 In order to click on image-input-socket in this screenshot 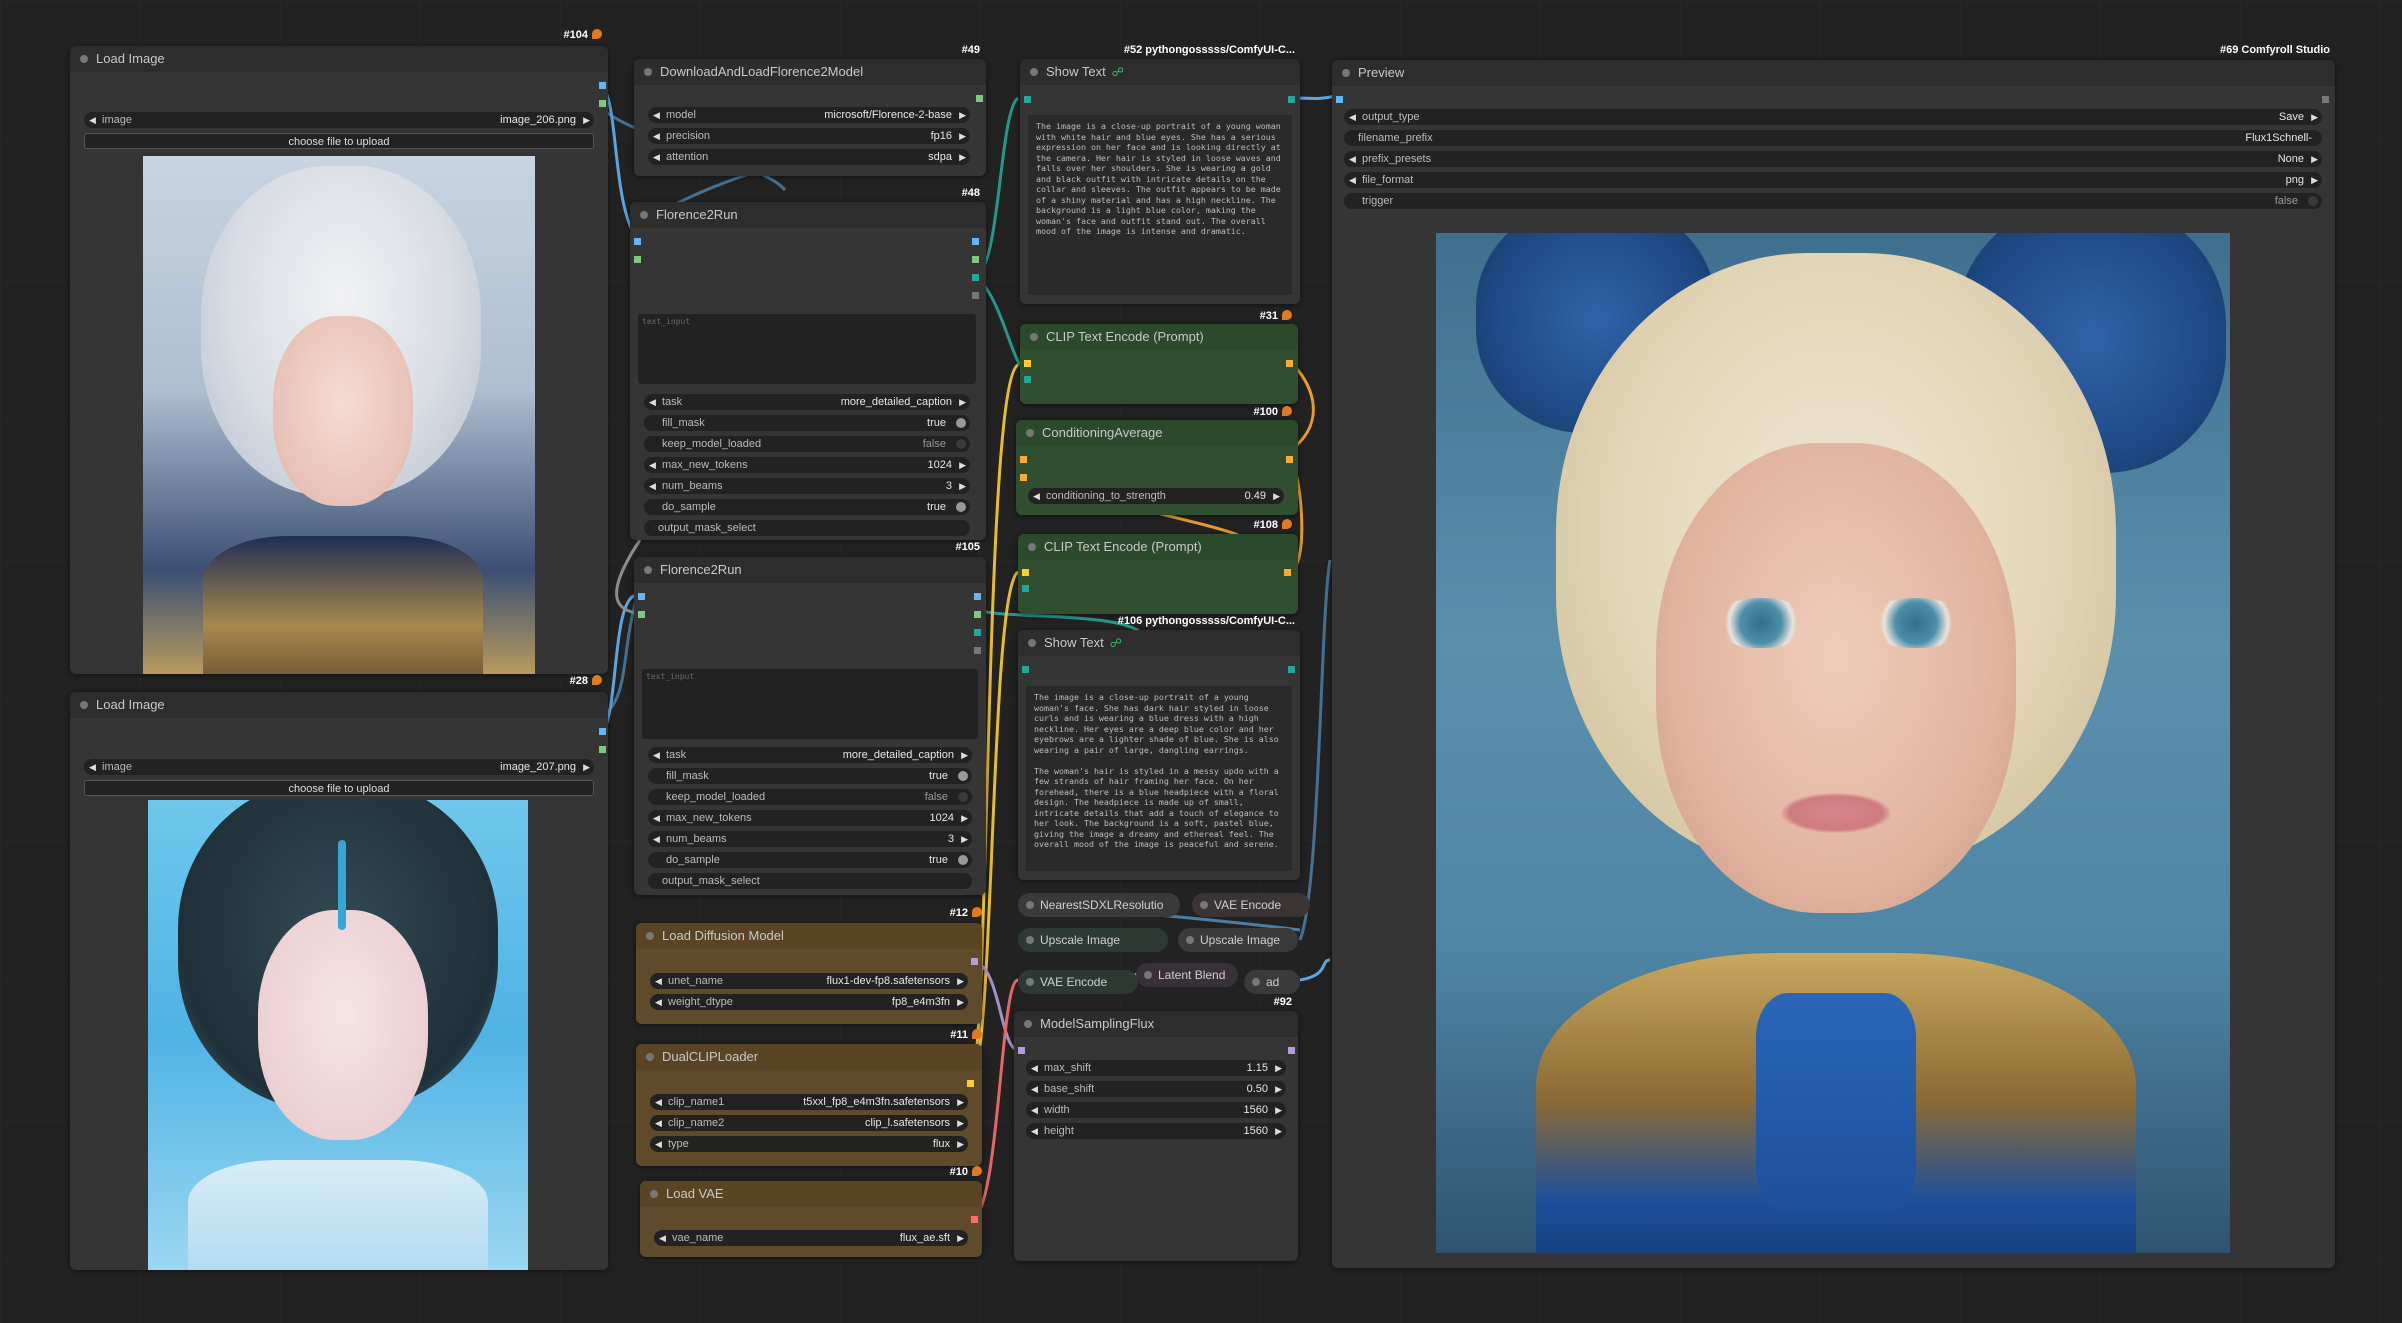, I will do `click(637, 241)`.